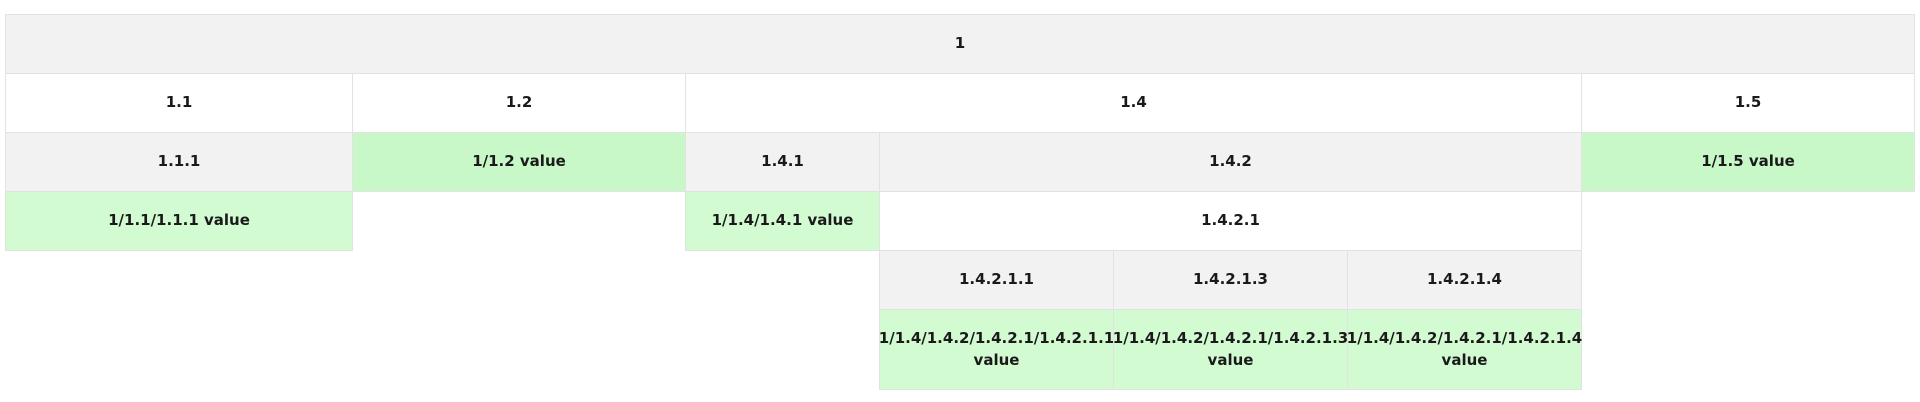 The height and width of the screenshot is (402, 1920). What do you see at coordinates (1748, 162) in the screenshot?
I see `value-1-5: 1/1.5 value` at bounding box center [1748, 162].